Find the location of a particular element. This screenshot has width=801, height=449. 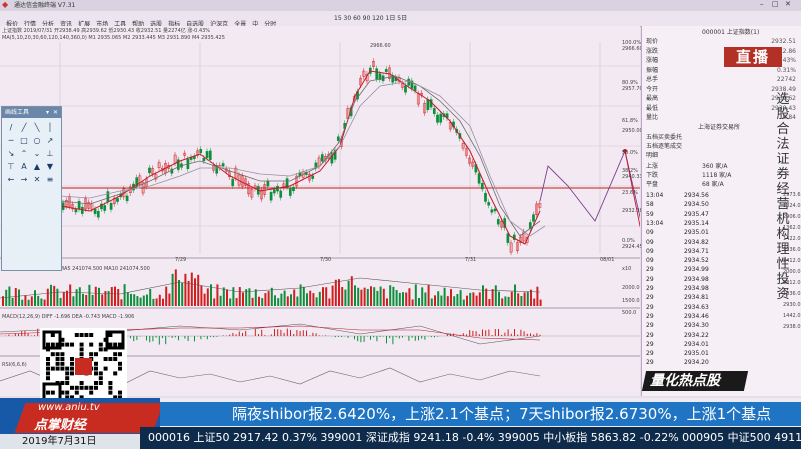

drawing-tool-icon: ─ is located at coordinates (11, 141).